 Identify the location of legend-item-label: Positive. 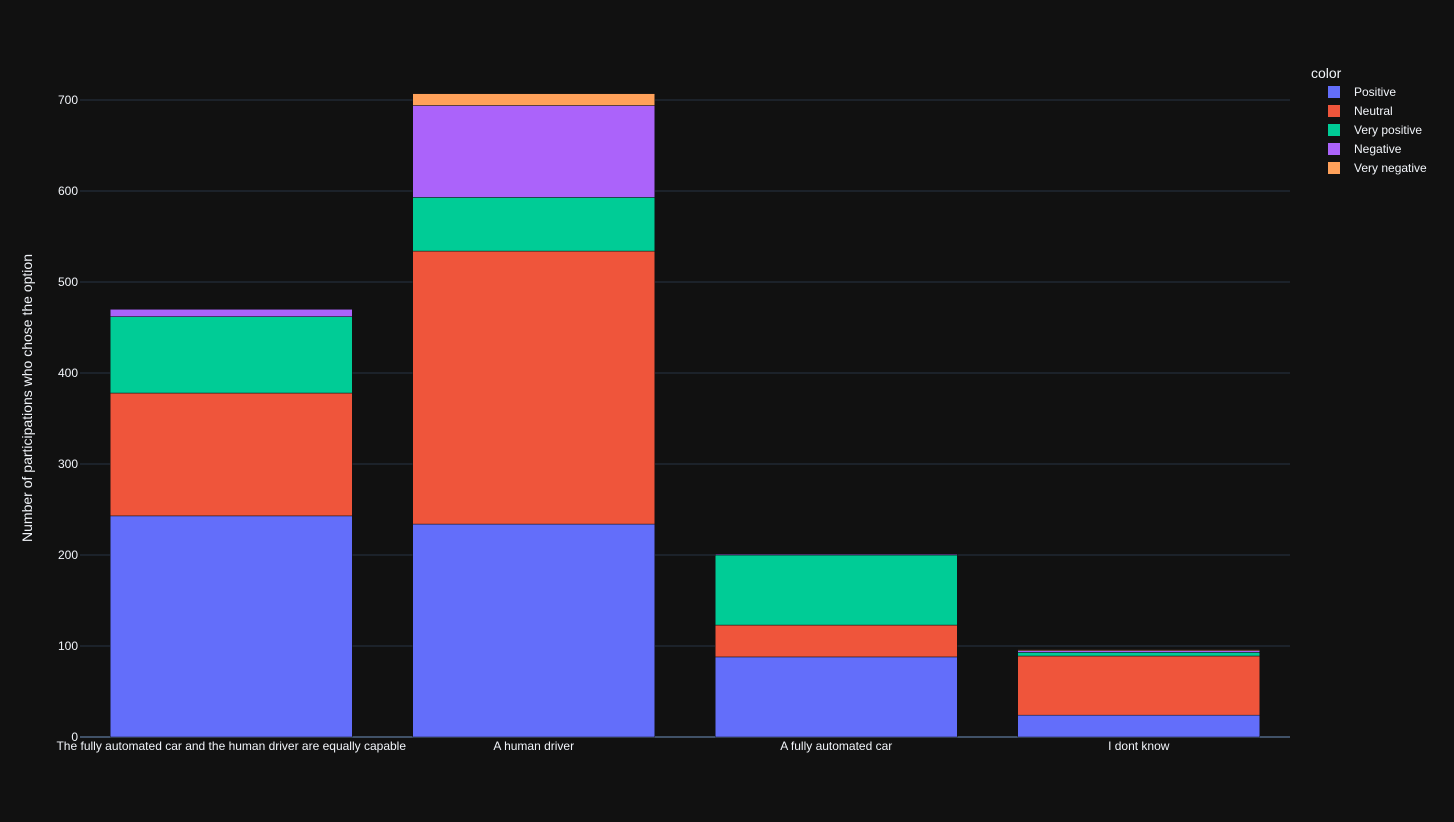
(1375, 92).